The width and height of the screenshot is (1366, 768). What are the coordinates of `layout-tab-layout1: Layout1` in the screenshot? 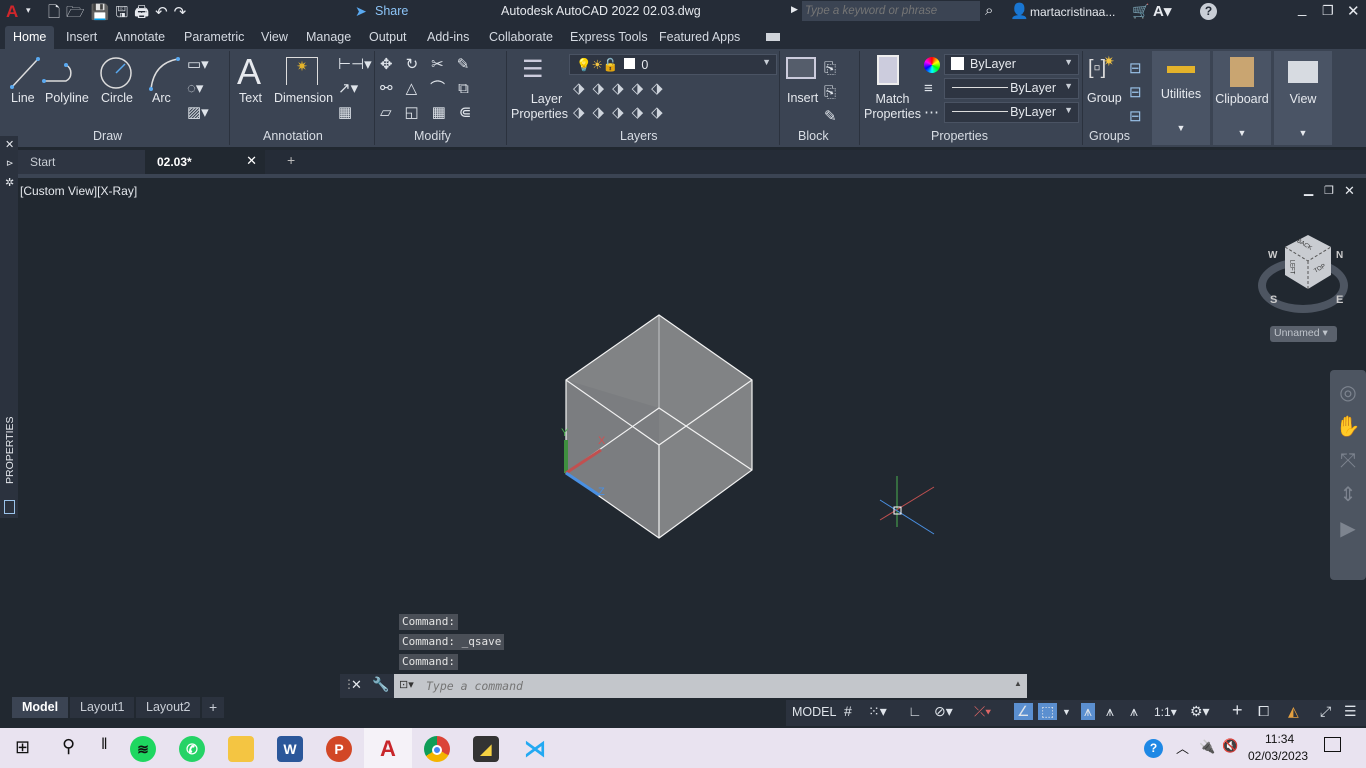 It's located at (102, 707).